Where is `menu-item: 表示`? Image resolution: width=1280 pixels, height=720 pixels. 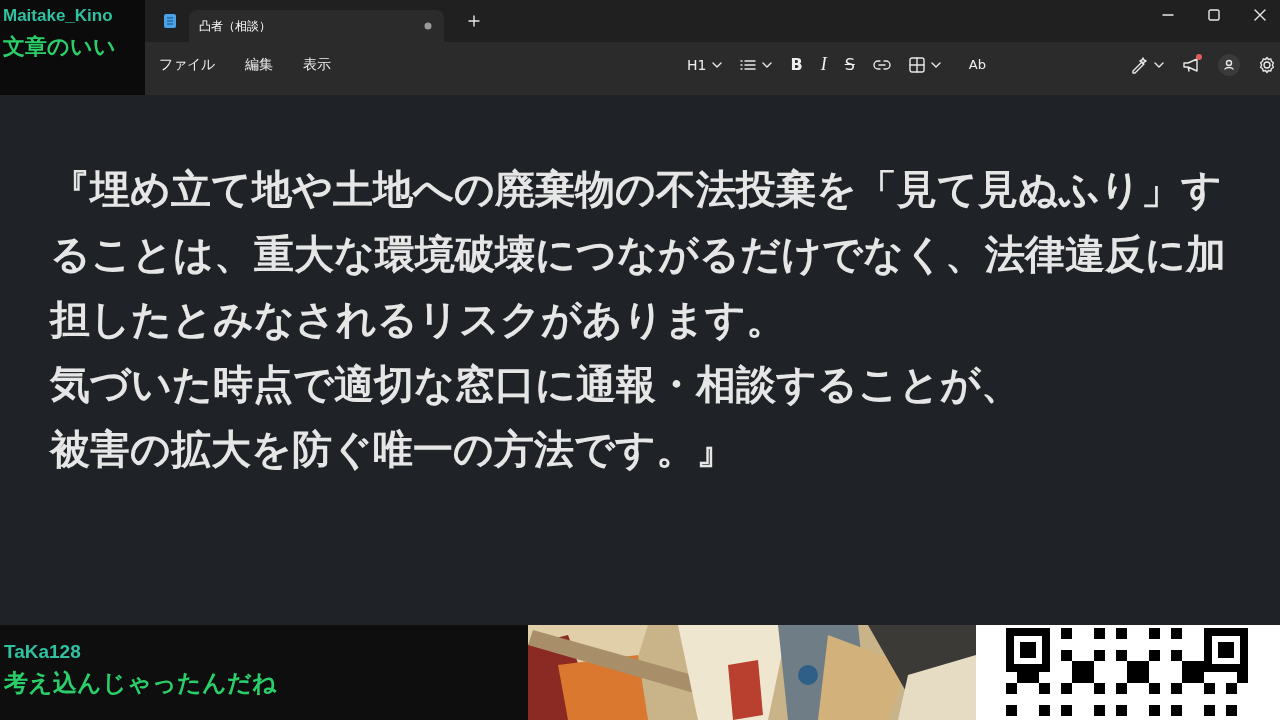
menu-item: 表示 is located at coordinates (317, 64).